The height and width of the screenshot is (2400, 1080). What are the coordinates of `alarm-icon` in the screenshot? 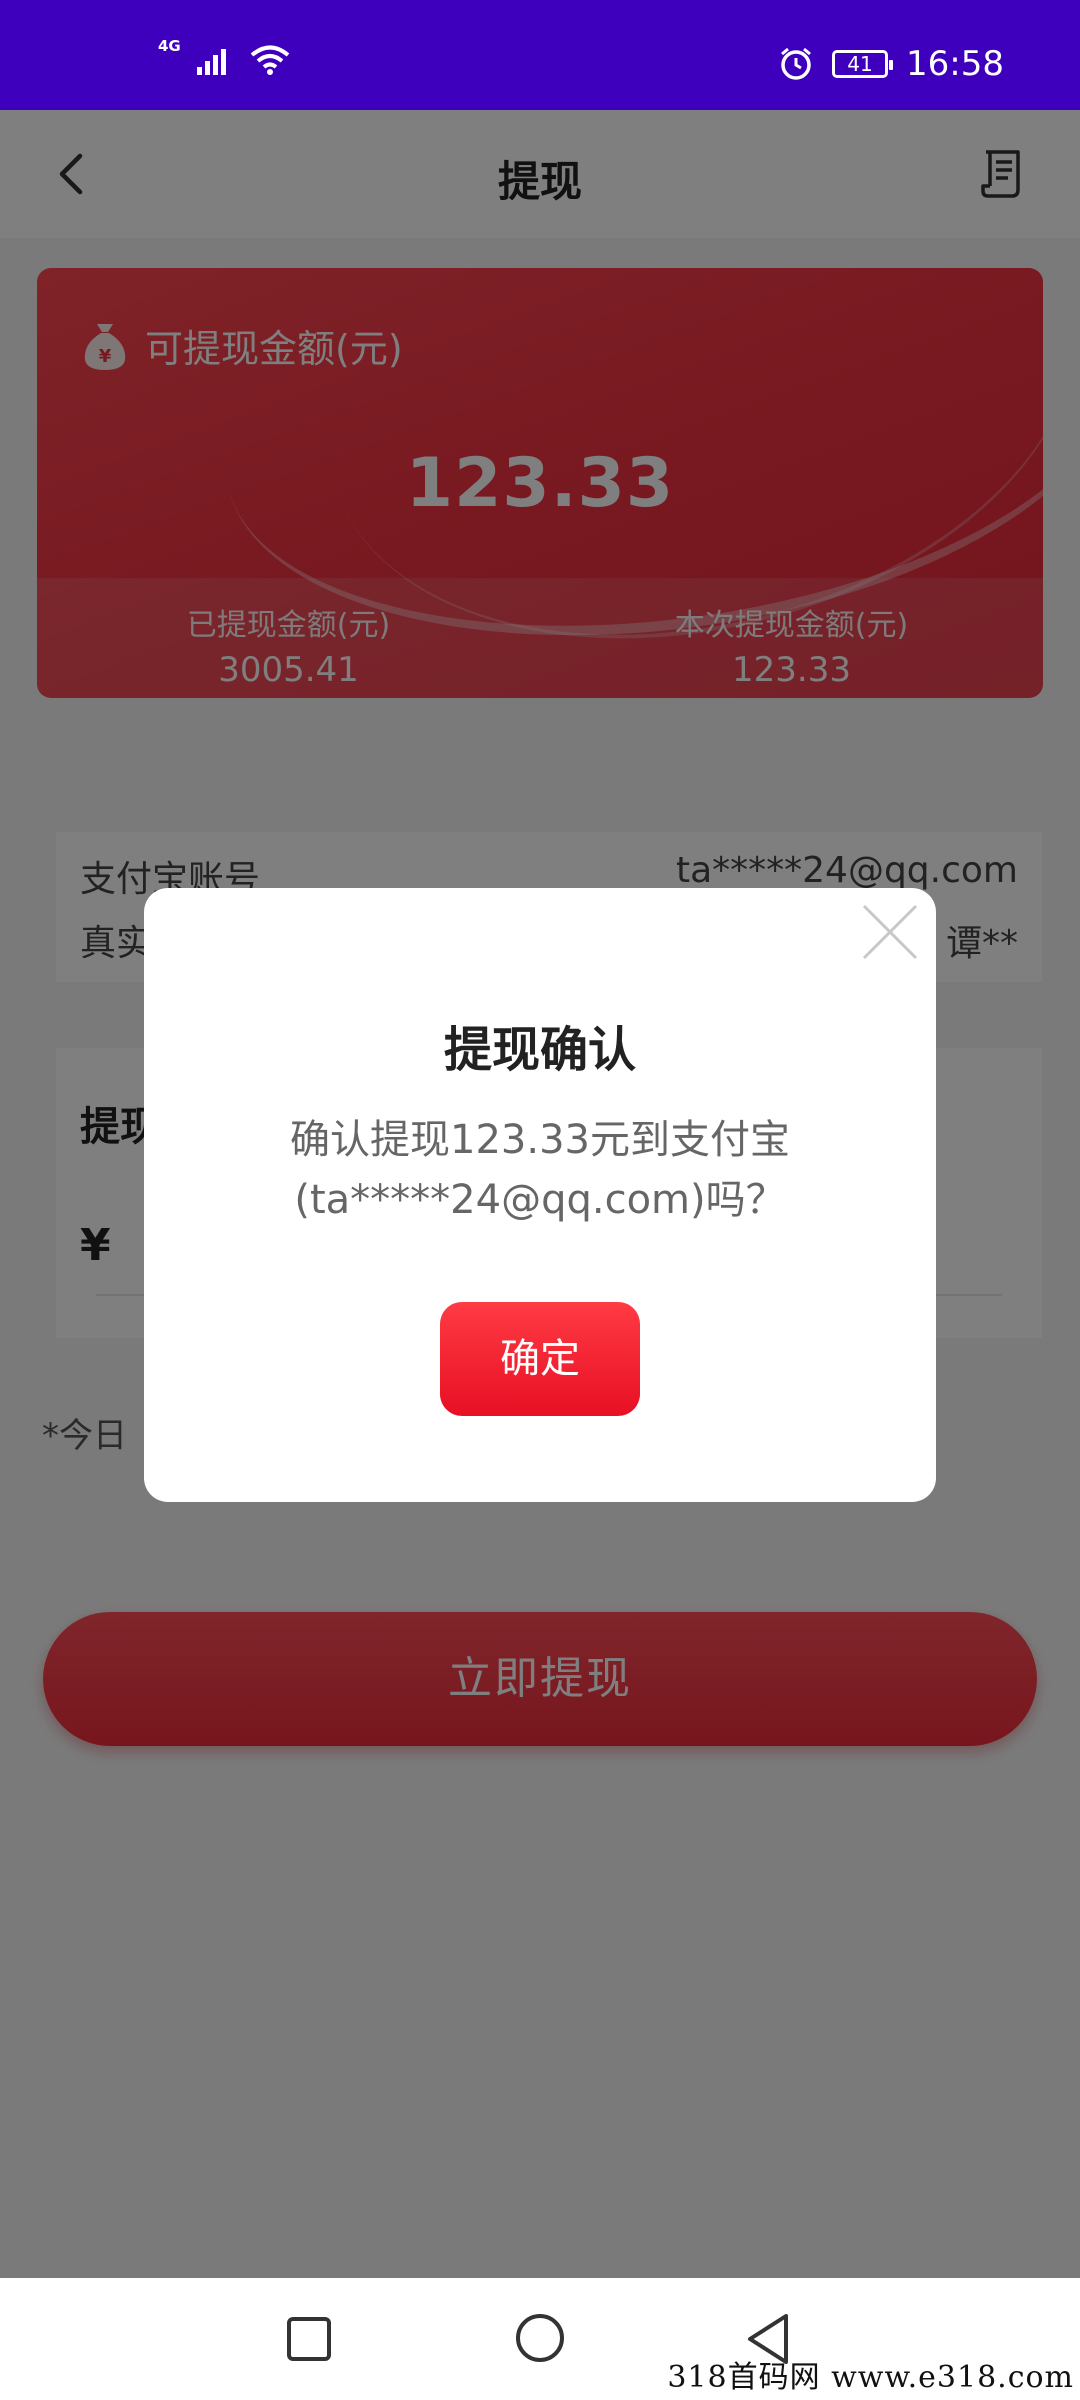 It's located at (796, 63).